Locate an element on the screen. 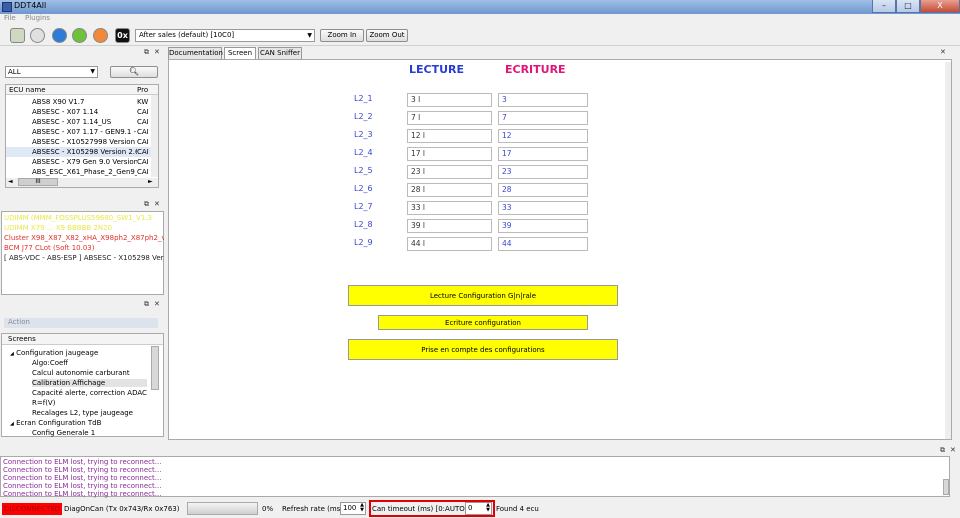  profile-select: After sales (default) [10C0] ▼ is located at coordinates (225, 35).